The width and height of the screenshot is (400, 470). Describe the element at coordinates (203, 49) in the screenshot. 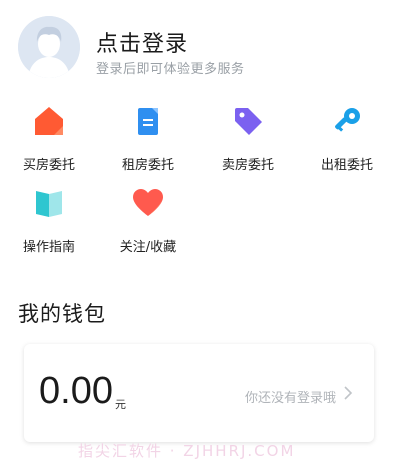

I see `profile-header: 点击登录 登录后即可体验更多服务` at that location.